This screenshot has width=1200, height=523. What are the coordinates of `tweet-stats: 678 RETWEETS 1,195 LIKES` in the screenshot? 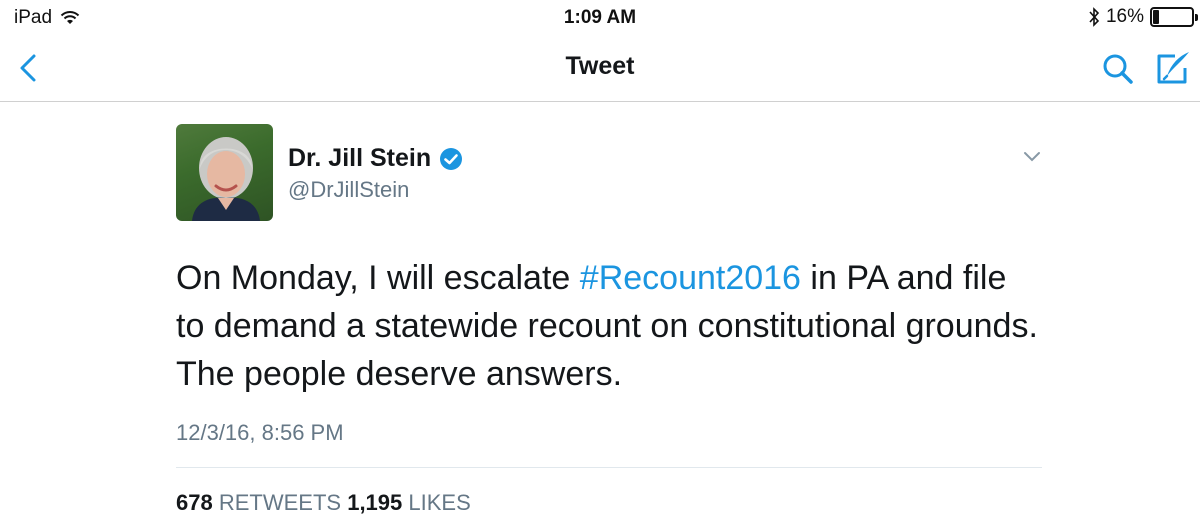 It's located at (323, 503).